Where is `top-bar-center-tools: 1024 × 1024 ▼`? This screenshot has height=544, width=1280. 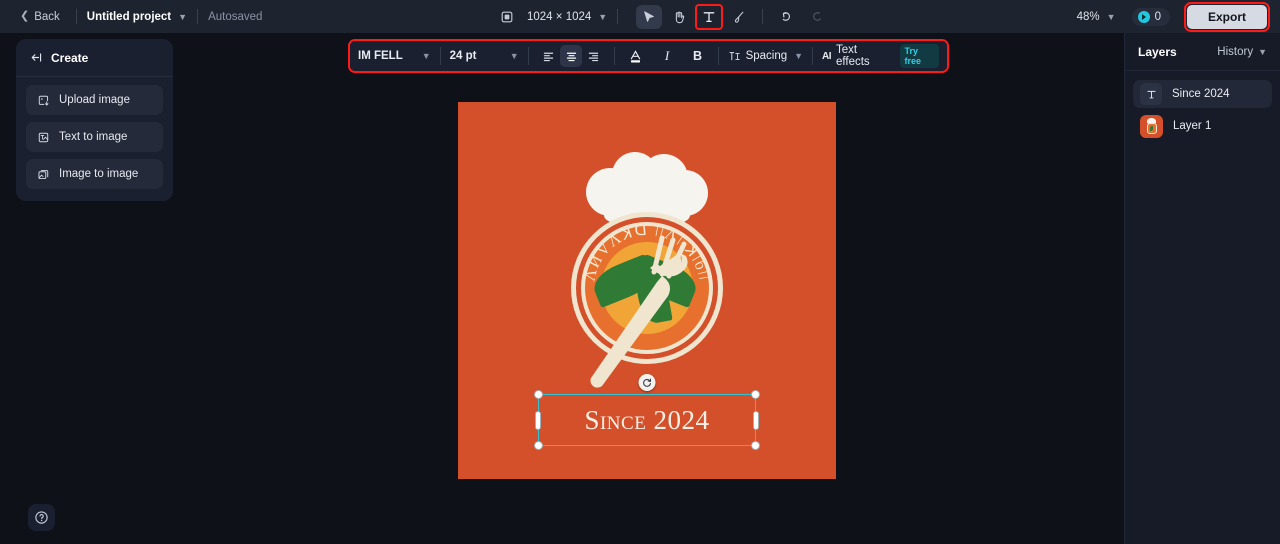 top-bar-center-tools: 1024 × 1024 ▼ is located at coordinates (662, 16).